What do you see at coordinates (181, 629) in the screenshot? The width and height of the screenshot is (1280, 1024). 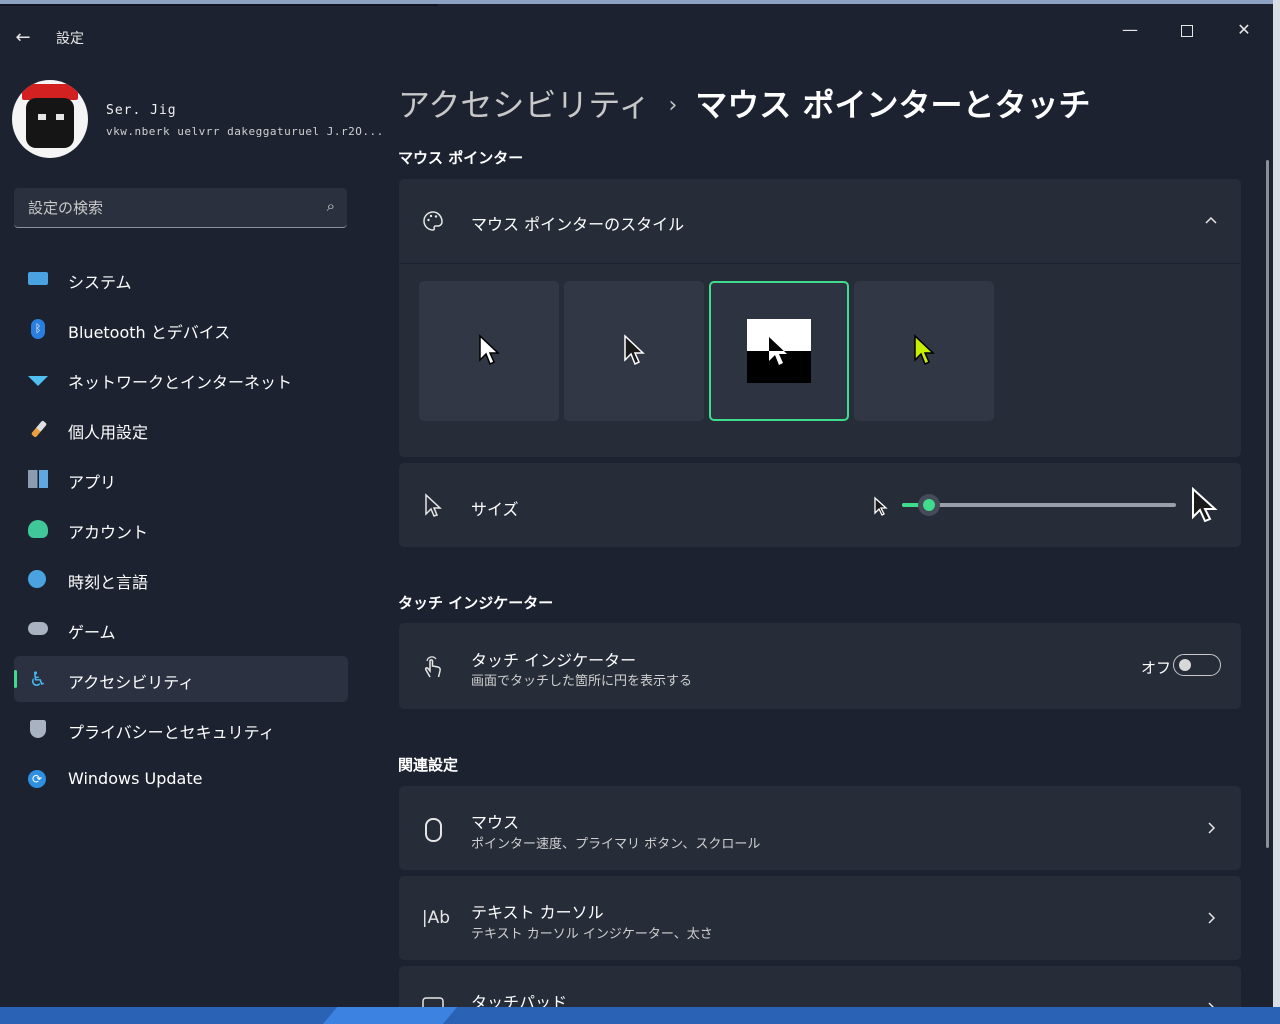 I see `sidebar-item-gaming: ゲーム` at bounding box center [181, 629].